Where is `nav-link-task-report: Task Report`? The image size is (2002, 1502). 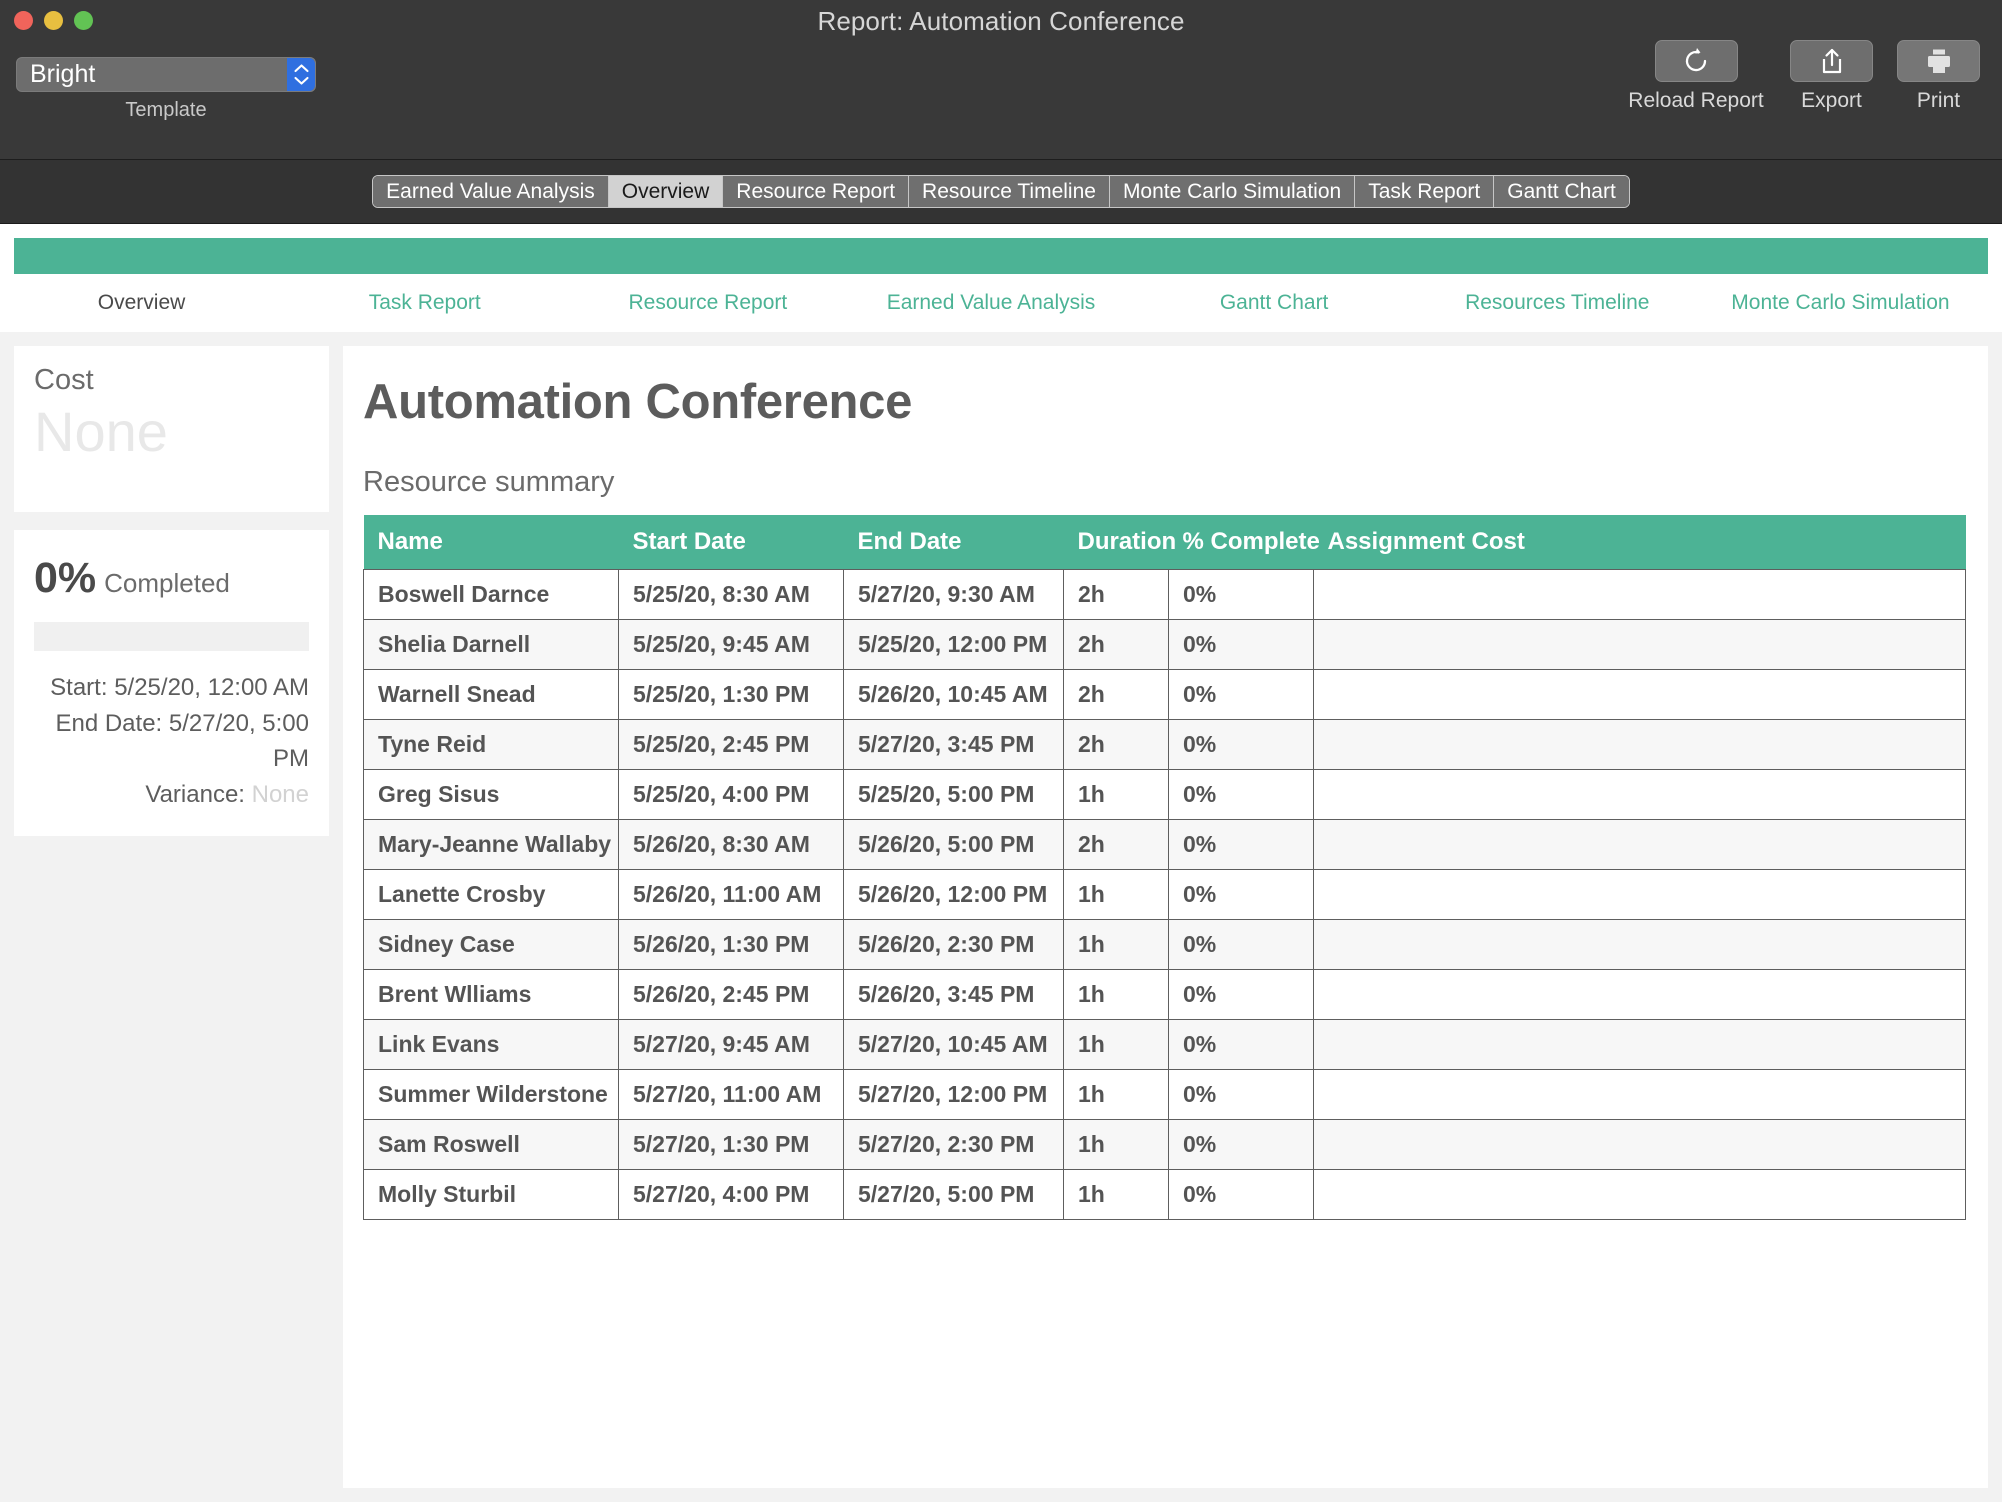 nav-link-task-report: Task Report is located at coordinates (424, 303).